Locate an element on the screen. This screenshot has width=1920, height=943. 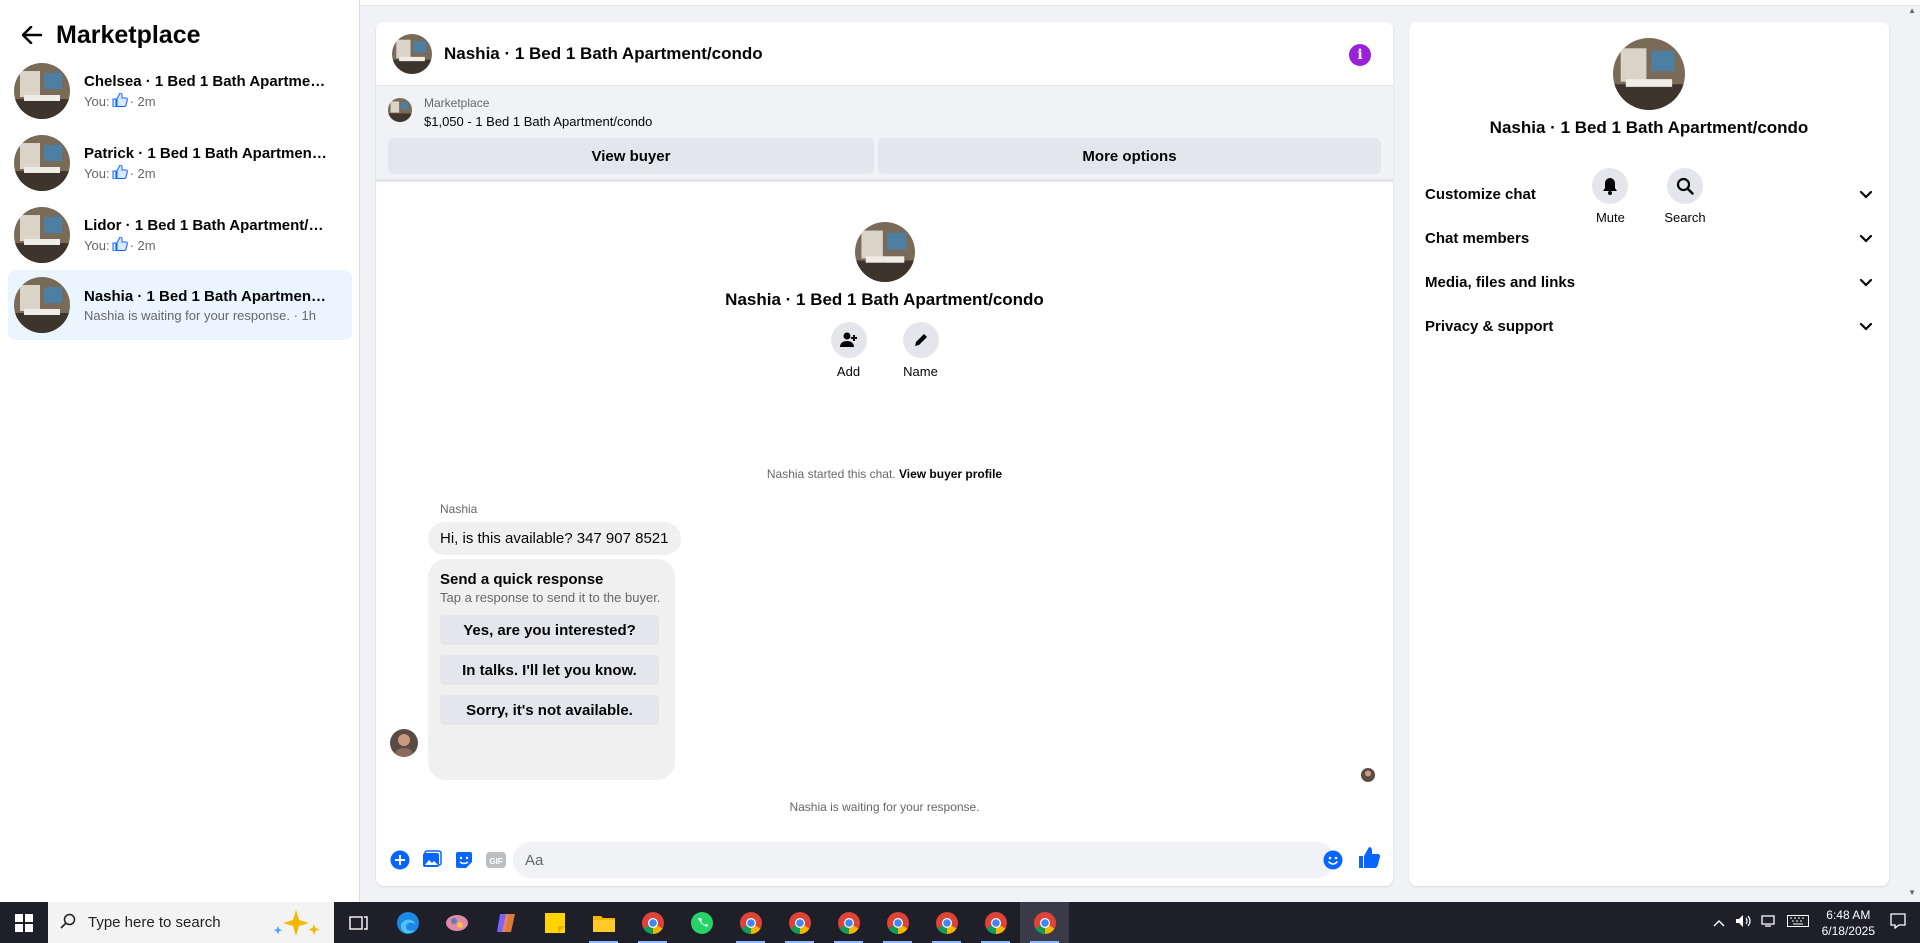
sidebar-header: Marketplace is located at coordinates (108, 35).